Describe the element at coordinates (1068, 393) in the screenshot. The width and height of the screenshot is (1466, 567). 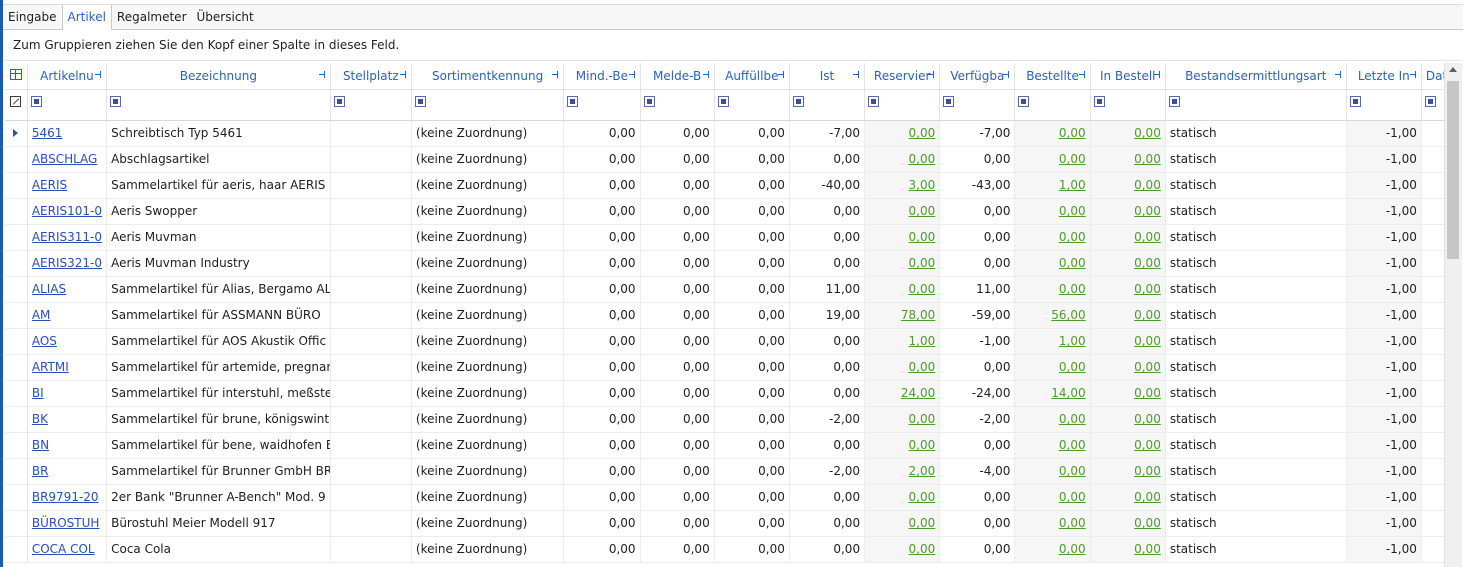
I see `quantity-link: 14,00` at that location.